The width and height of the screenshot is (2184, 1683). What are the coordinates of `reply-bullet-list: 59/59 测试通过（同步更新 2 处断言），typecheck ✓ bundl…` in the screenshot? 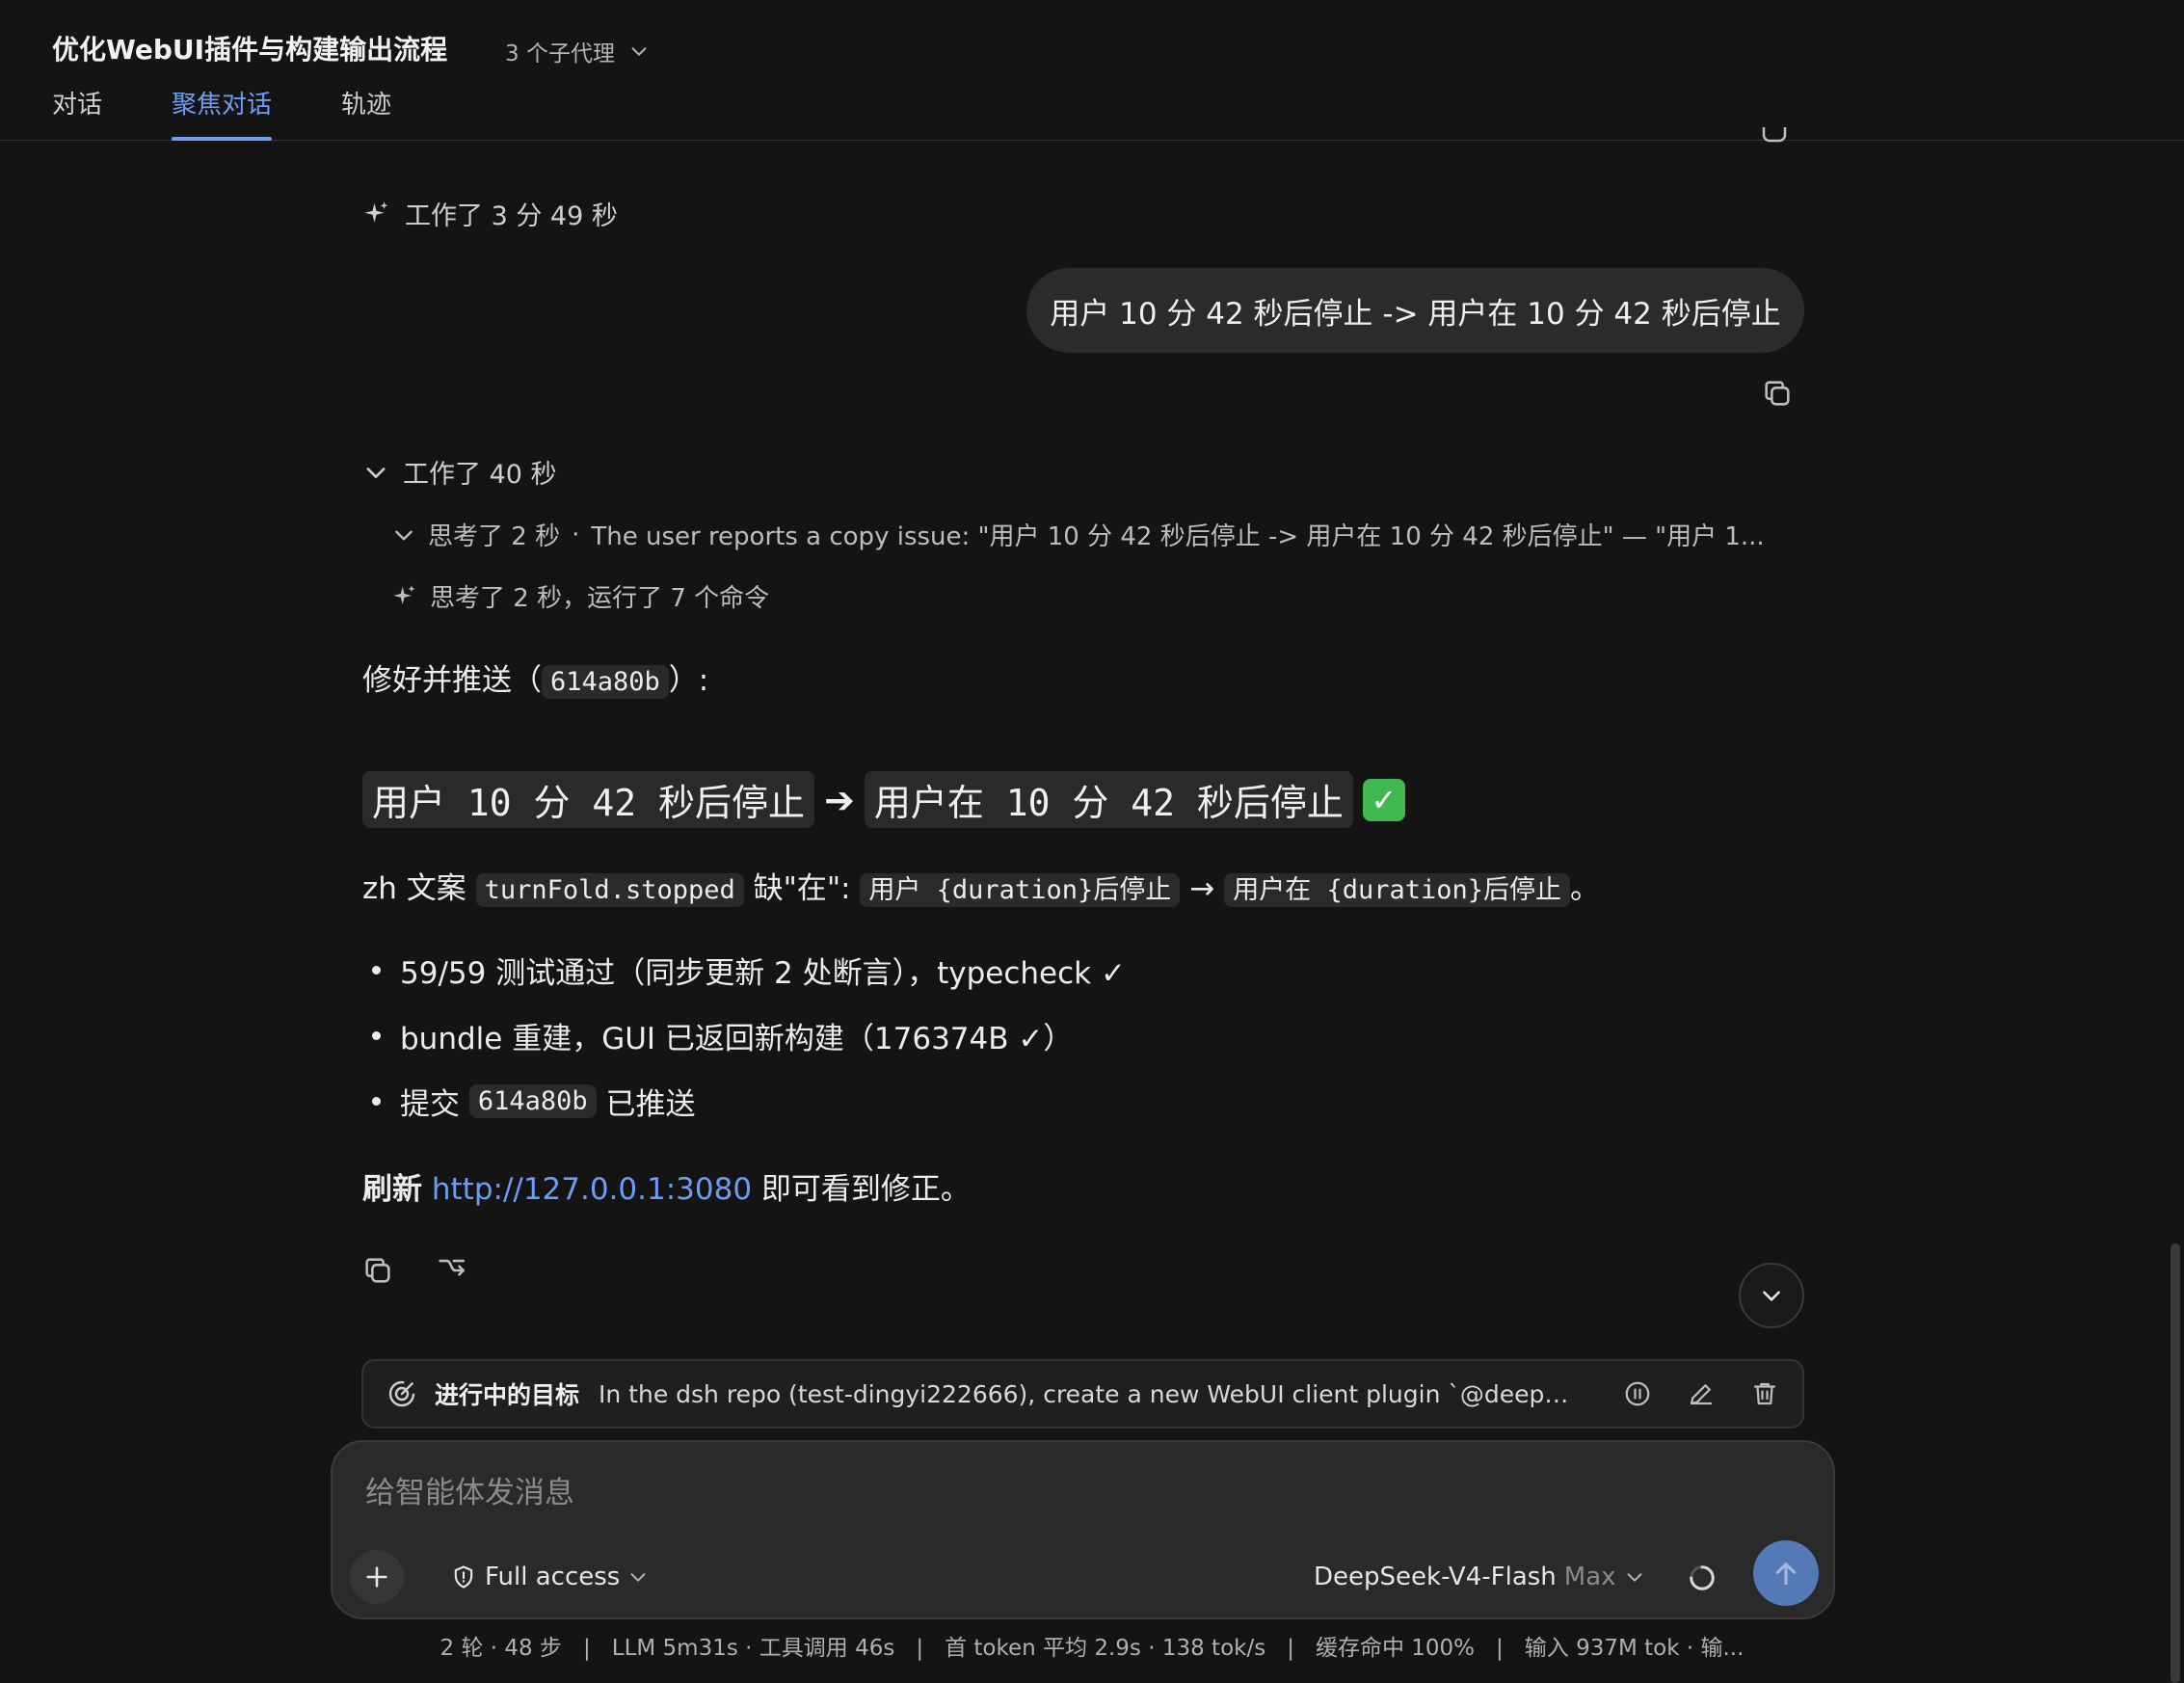 It's located at (749, 1035).